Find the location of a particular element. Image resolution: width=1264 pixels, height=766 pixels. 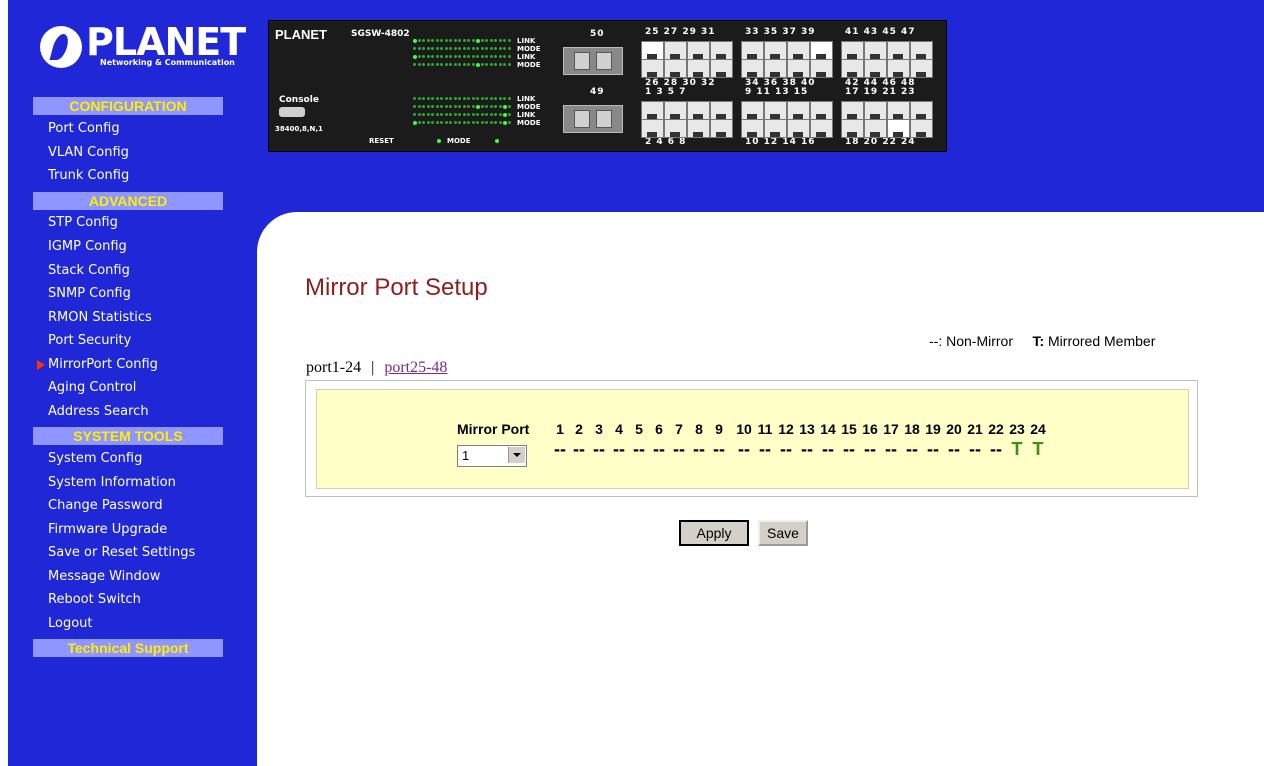

legend: --: Non-Mirror T: Mirrored Member is located at coordinates (1042, 341).